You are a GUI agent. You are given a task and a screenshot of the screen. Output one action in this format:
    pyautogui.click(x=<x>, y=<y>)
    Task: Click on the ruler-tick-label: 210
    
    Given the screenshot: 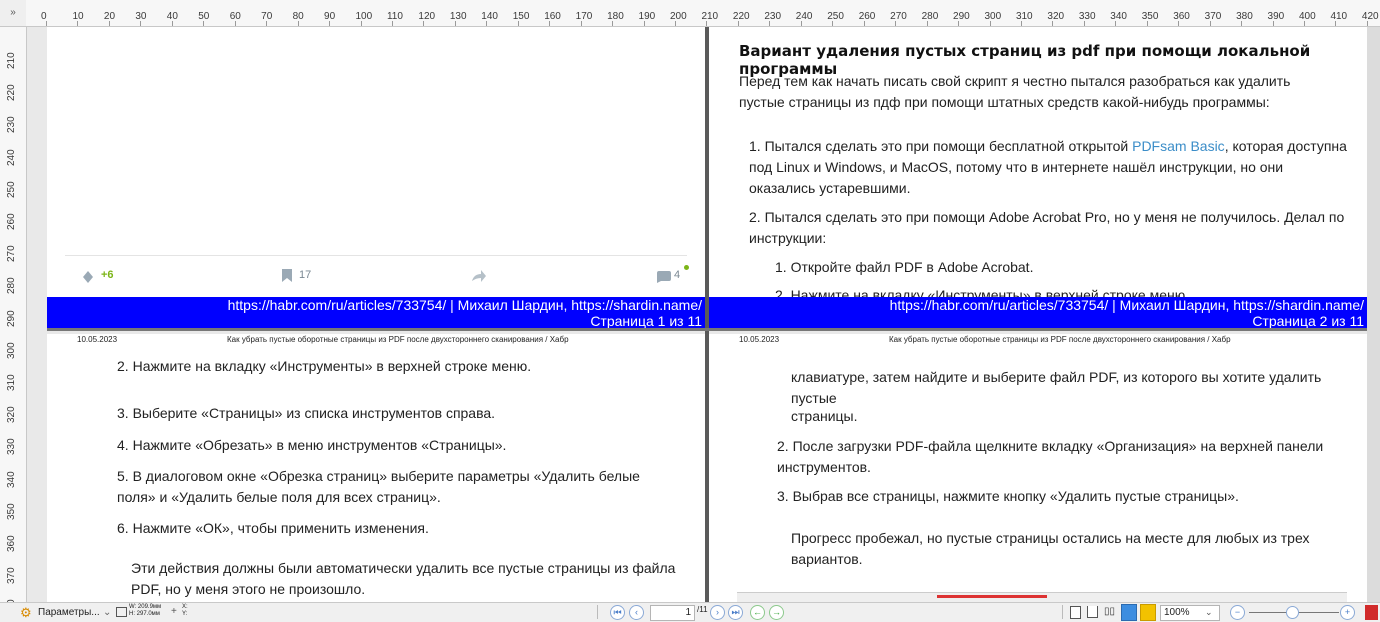 What is the action you would take?
    pyautogui.click(x=11, y=60)
    